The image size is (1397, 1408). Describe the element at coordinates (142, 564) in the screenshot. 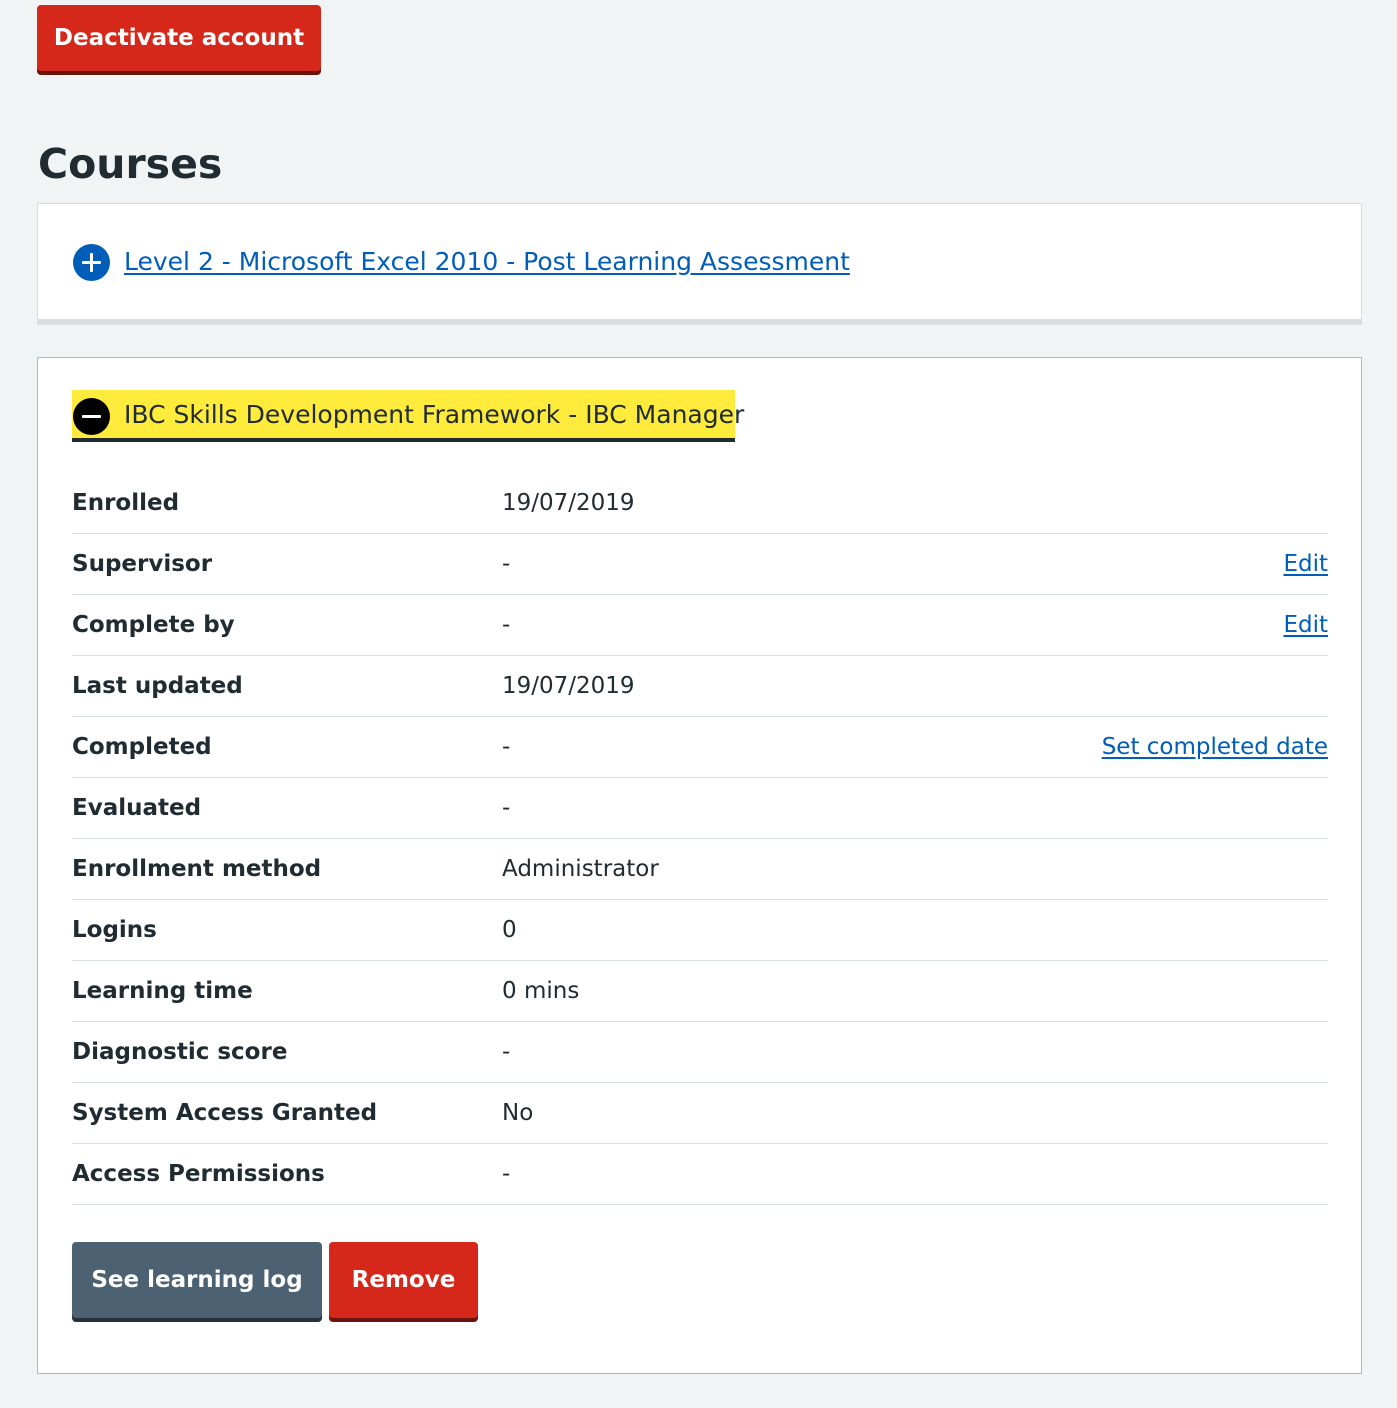

I see `detail-label: Supervisor` at that location.